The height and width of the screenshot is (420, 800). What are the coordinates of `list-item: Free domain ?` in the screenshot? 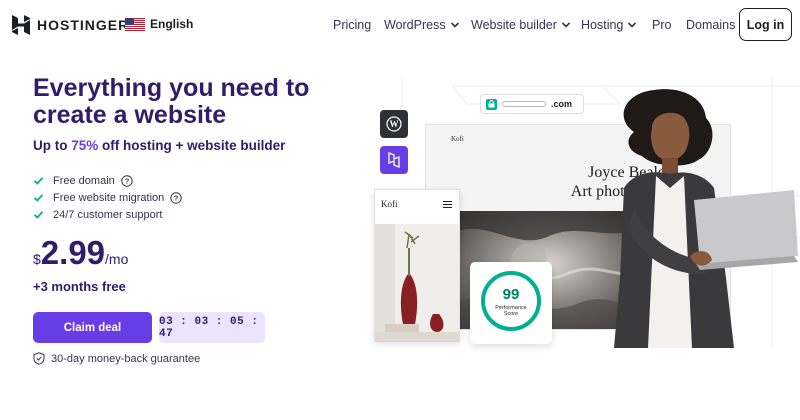 It's located at (107, 180).